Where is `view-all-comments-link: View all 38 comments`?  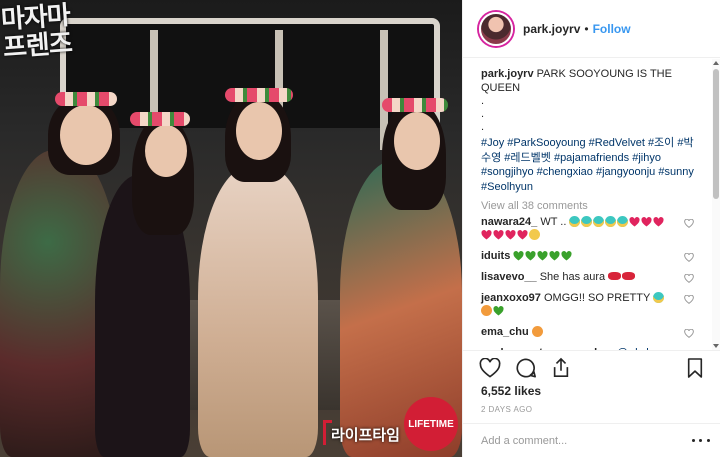
view-all-comments-link: View all 38 comments is located at coordinates (590, 206).